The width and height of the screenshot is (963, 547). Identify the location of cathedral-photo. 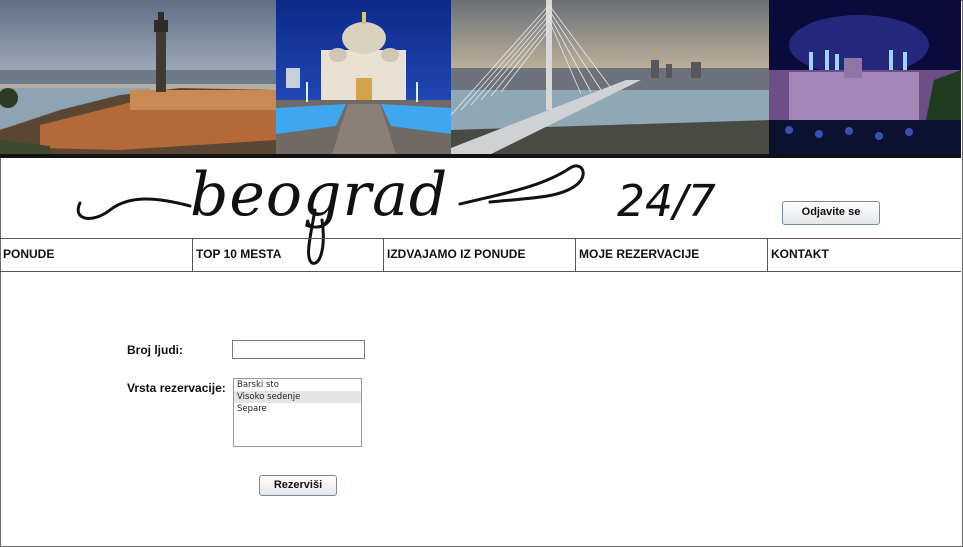
(363, 77).